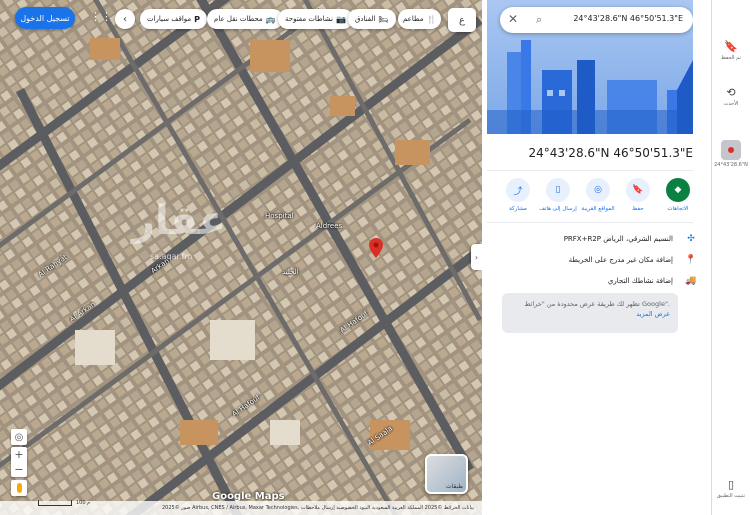  Describe the element at coordinates (446, 474) in the screenshot. I see `layers-button: طبقات` at that location.